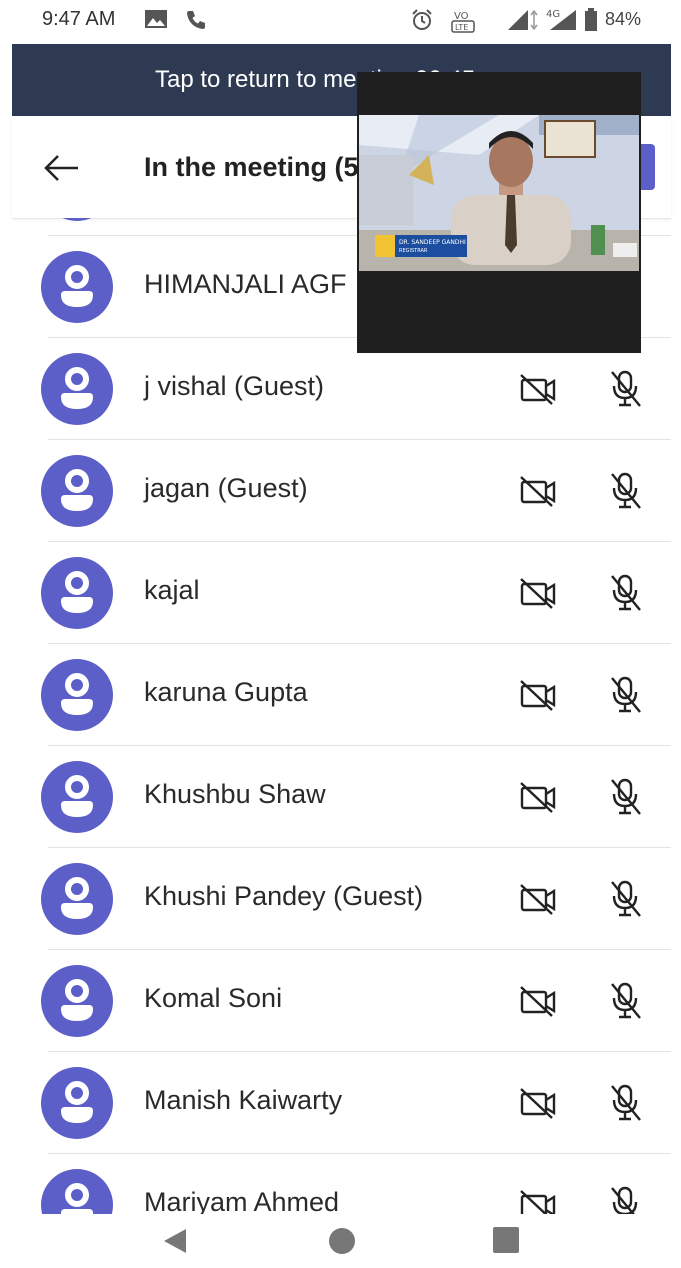 Image resolution: width=681 pixels, height=1268 pixels. I want to click on page-title: In the meeting (5, so click(251, 167).